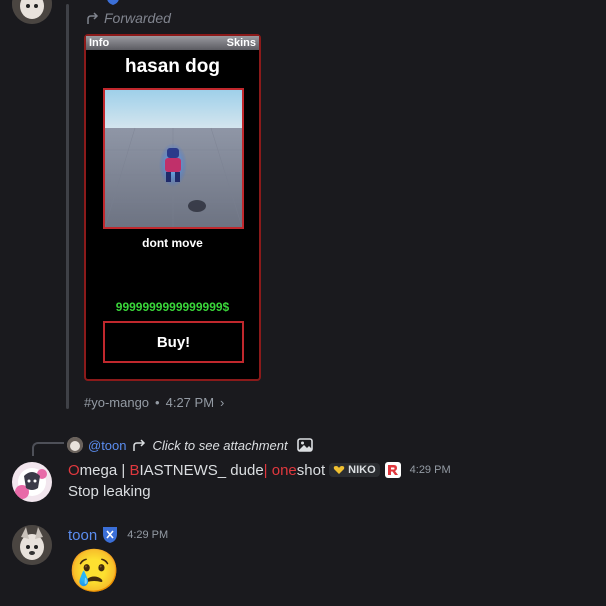  Describe the element at coordinates (99, 43) in the screenshot. I see `info-tab: Info` at that location.